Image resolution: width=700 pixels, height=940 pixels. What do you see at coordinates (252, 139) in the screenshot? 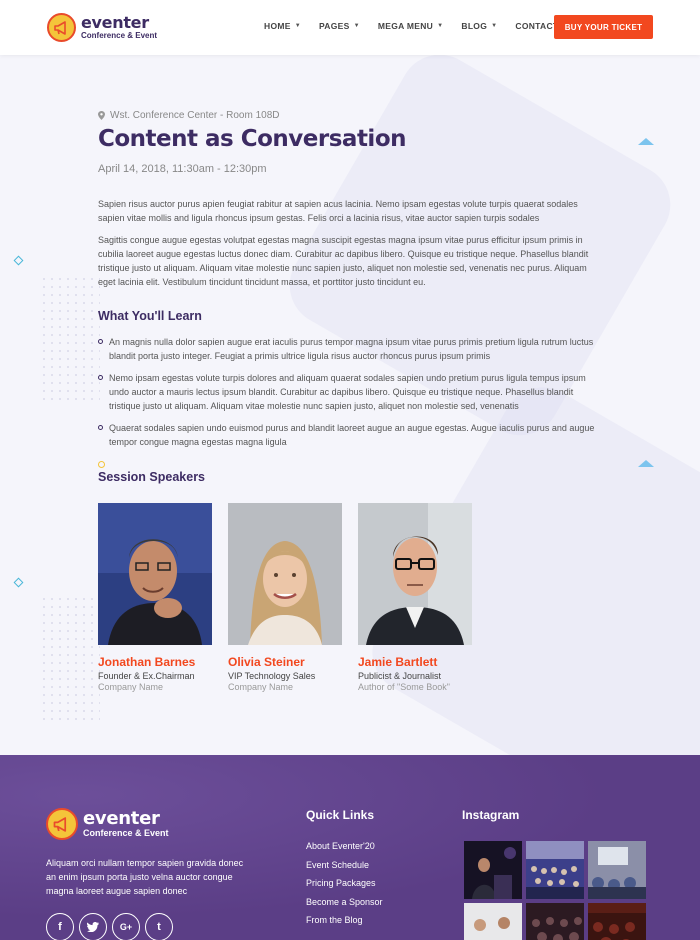
I see `page-title: Content as Conversation` at bounding box center [252, 139].